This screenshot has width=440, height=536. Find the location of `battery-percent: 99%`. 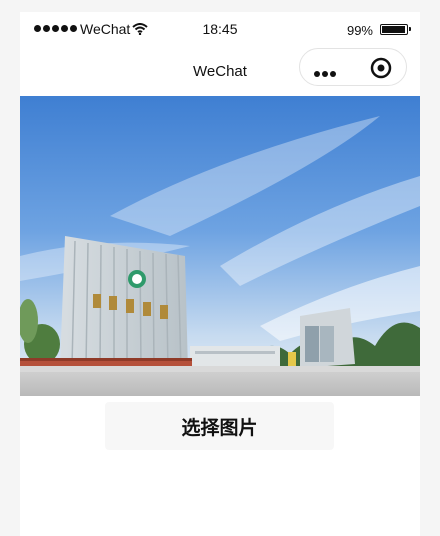

battery-percent: 99% is located at coordinates (359, 30).